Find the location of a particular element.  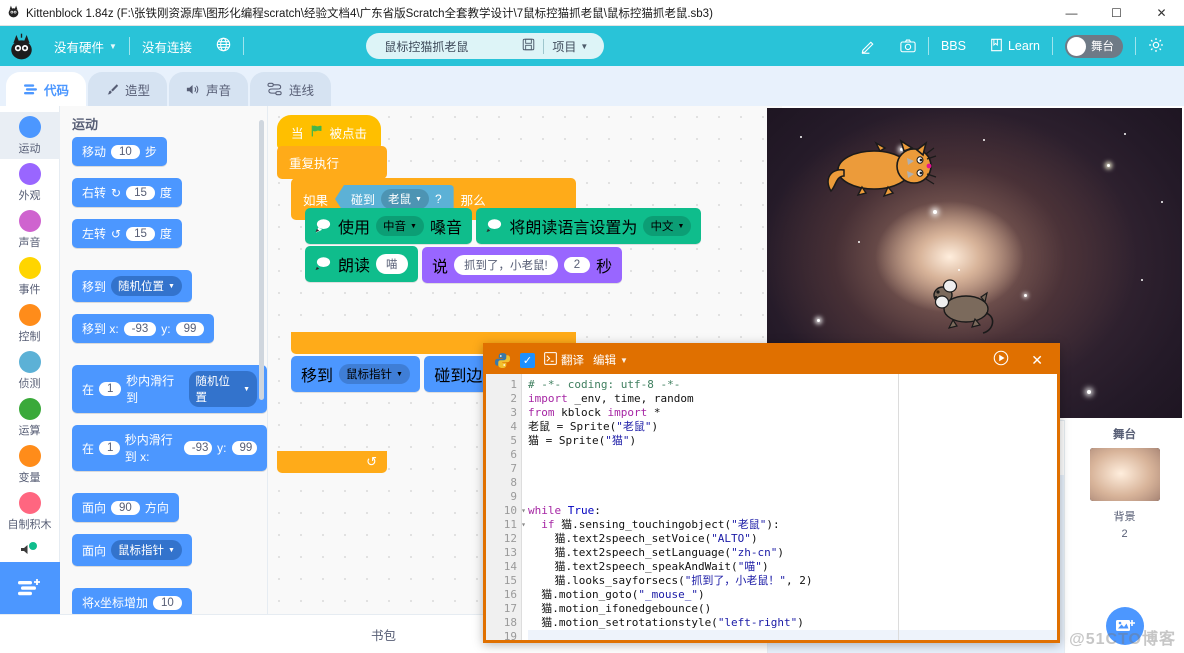

palette-block-row: 将x坐标增加 10 is located at coordinates (163, 601).